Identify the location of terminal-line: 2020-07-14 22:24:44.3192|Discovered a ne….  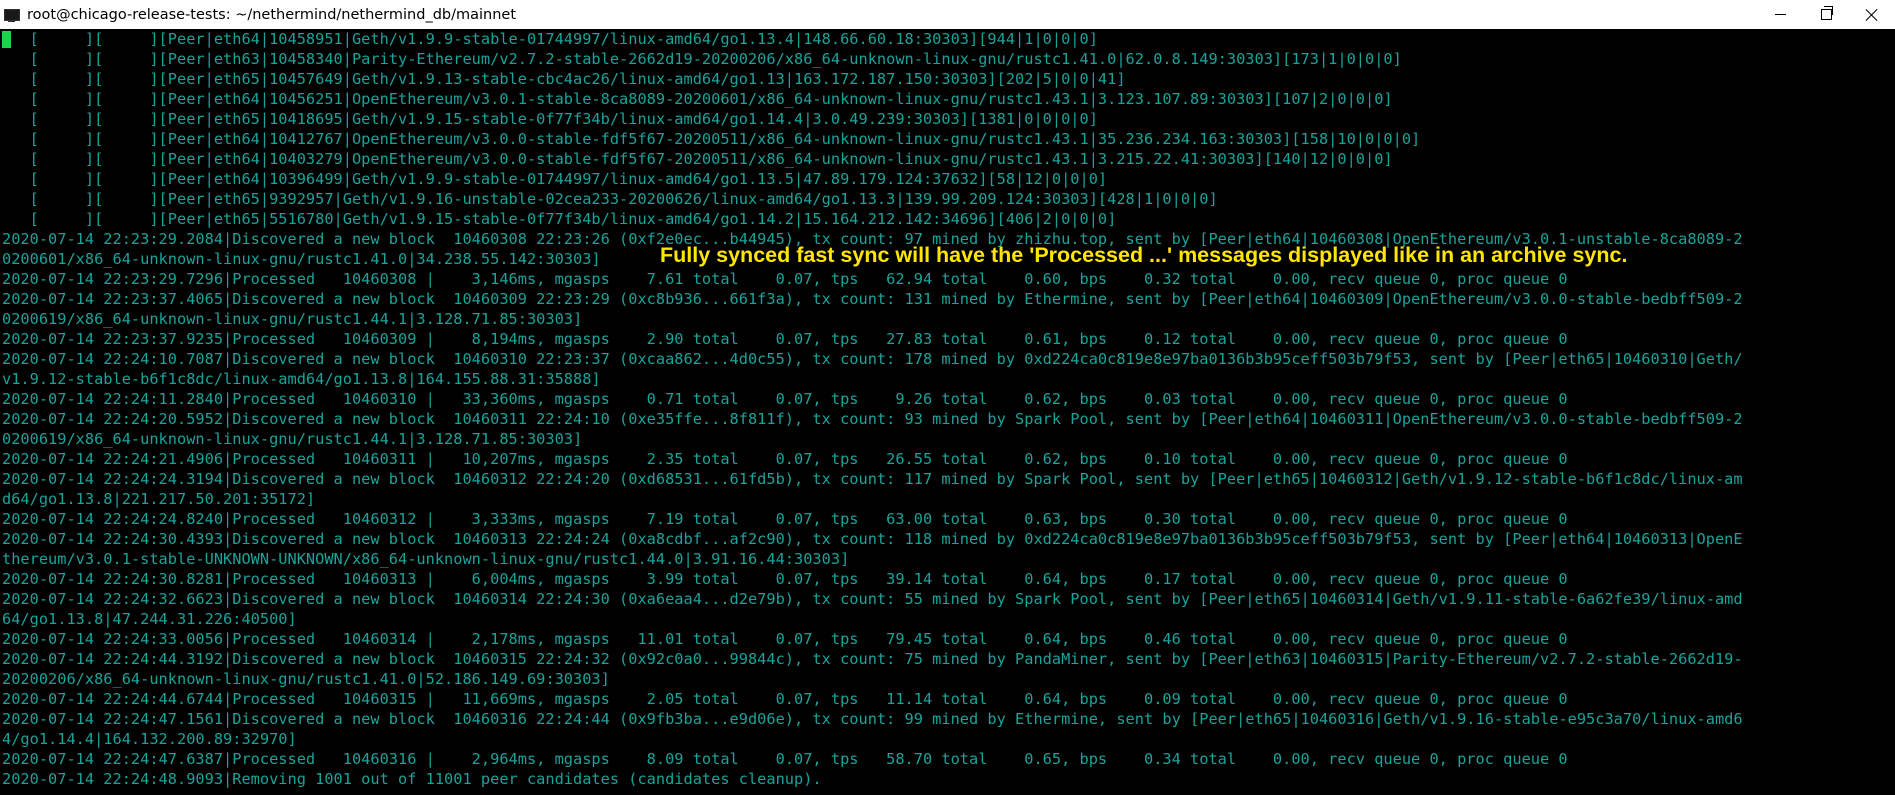
(872, 659).